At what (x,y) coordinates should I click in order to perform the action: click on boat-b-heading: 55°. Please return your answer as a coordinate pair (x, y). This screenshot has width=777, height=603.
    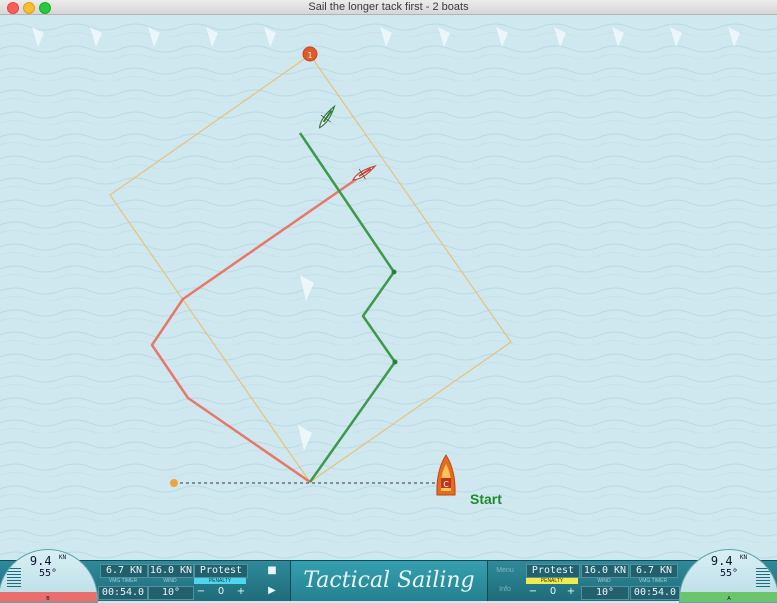
    Looking at the image, I should click on (48, 573).